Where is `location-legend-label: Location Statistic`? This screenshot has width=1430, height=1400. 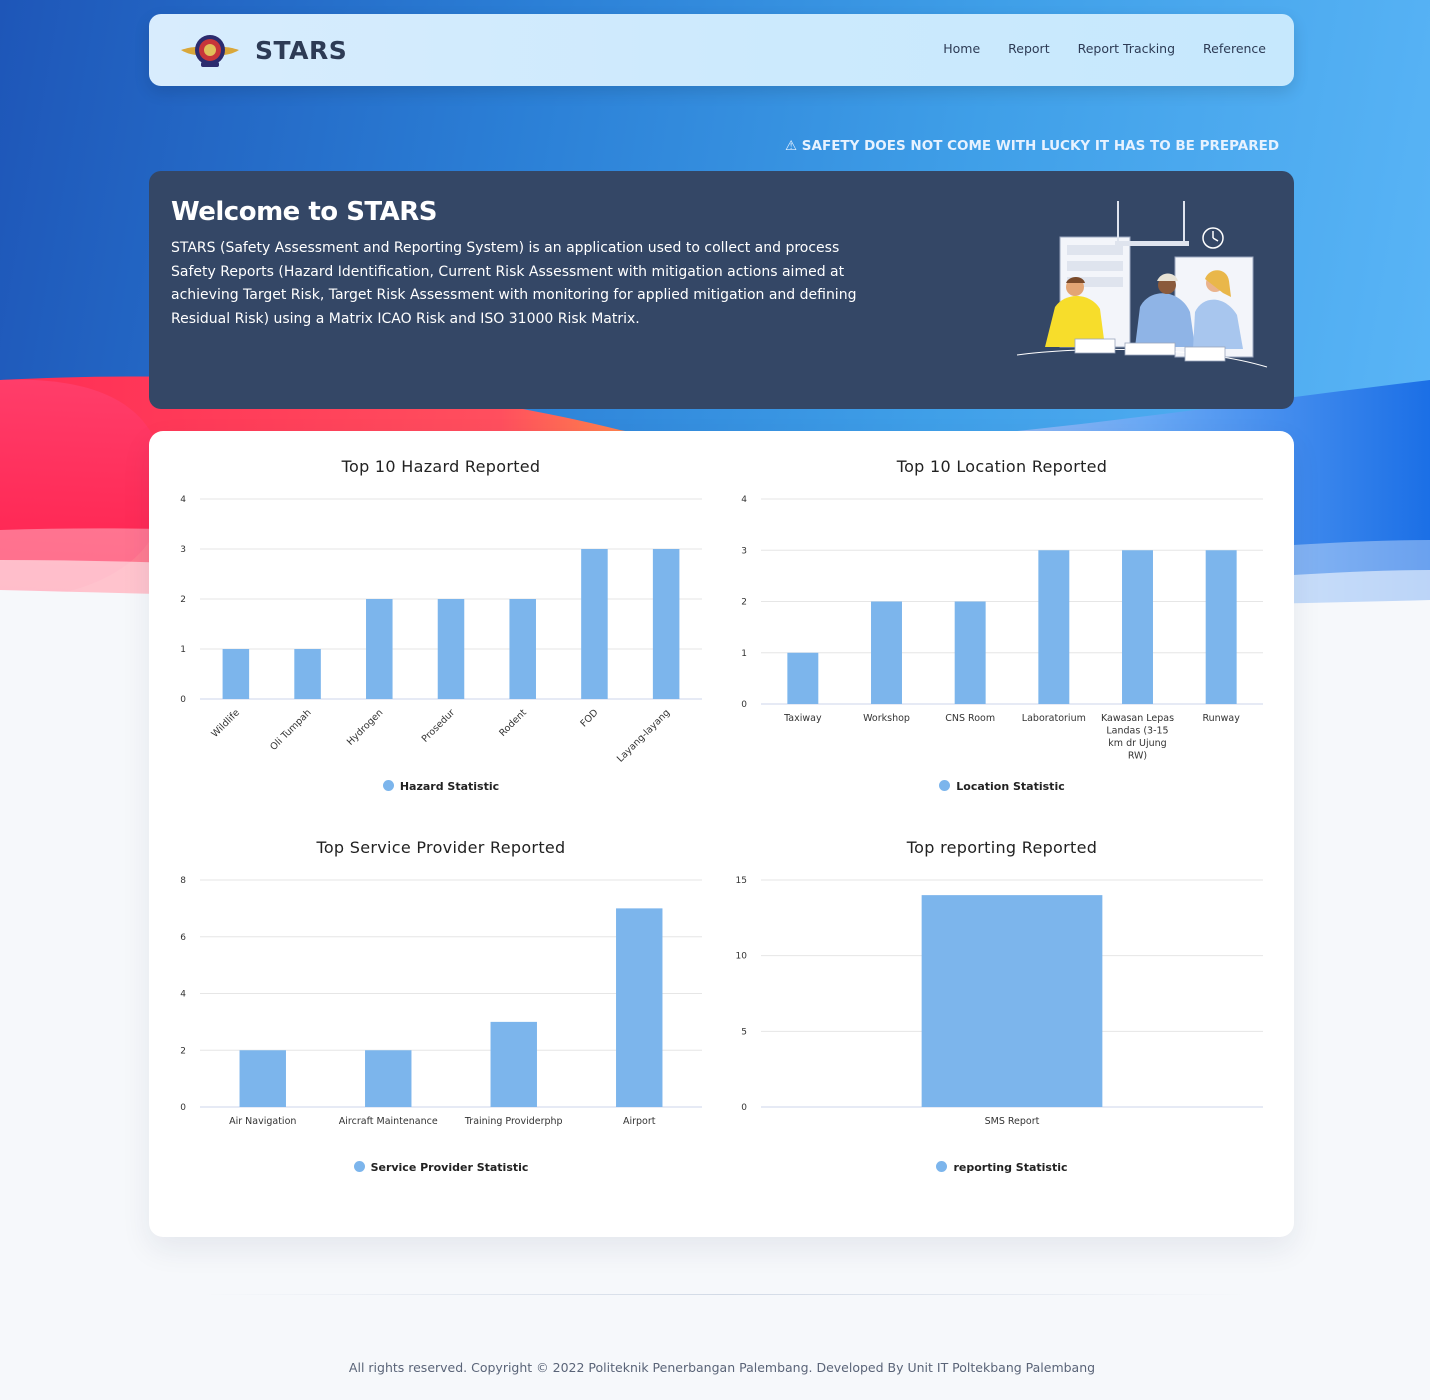 location-legend-label: Location Statistic is located at coordinates (1010, 786).